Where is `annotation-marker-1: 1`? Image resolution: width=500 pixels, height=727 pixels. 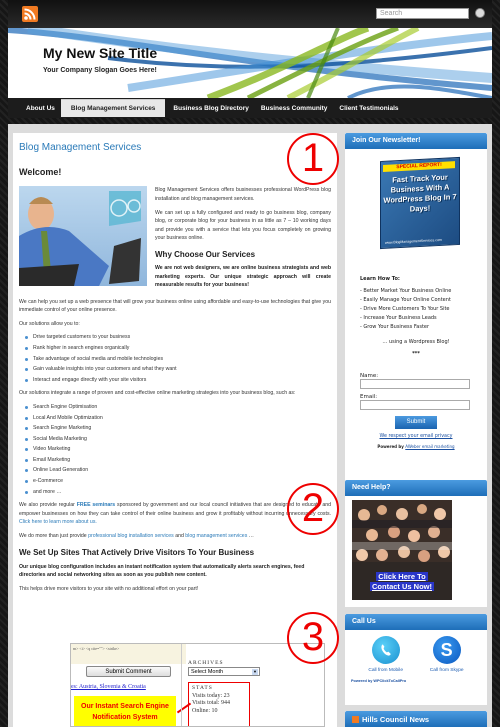
annotation-marker-1: 1 is located at coordinates (313, 159).